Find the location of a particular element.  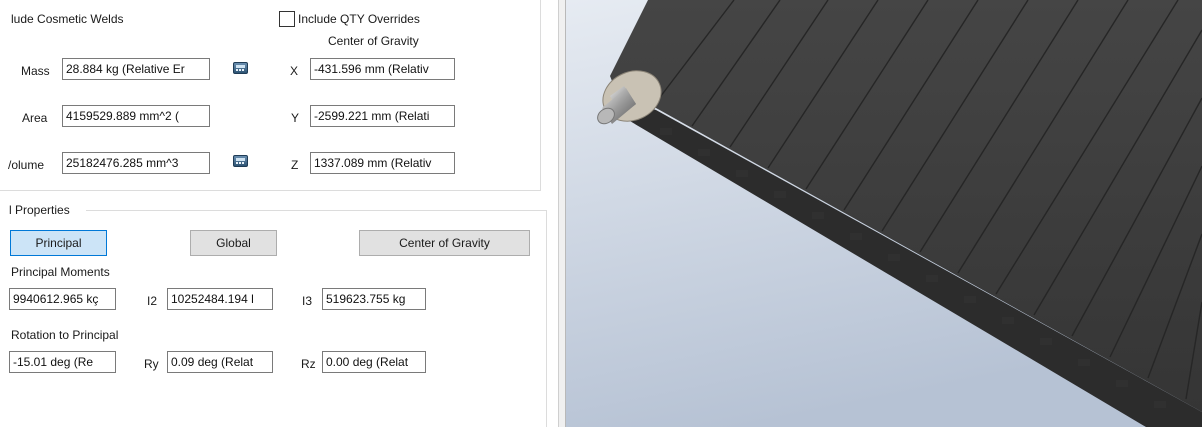

principal-button: Principal is located at coordinates (58, 243).